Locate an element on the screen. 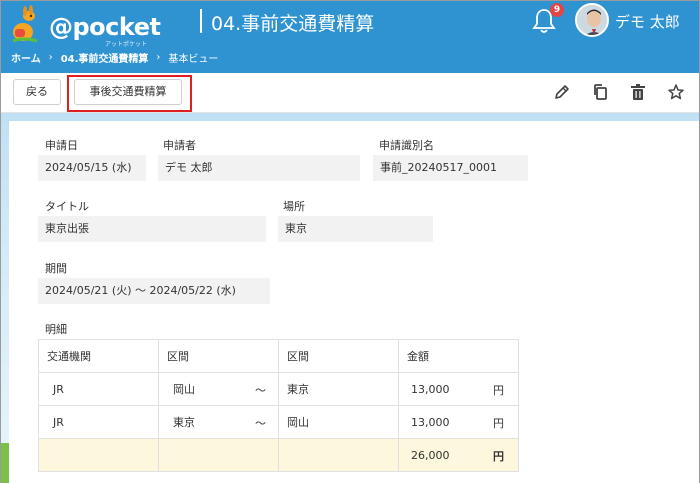  table-row: JR 東京 ～ 岡山 13,000 円 is located at coordinates (278, 422).